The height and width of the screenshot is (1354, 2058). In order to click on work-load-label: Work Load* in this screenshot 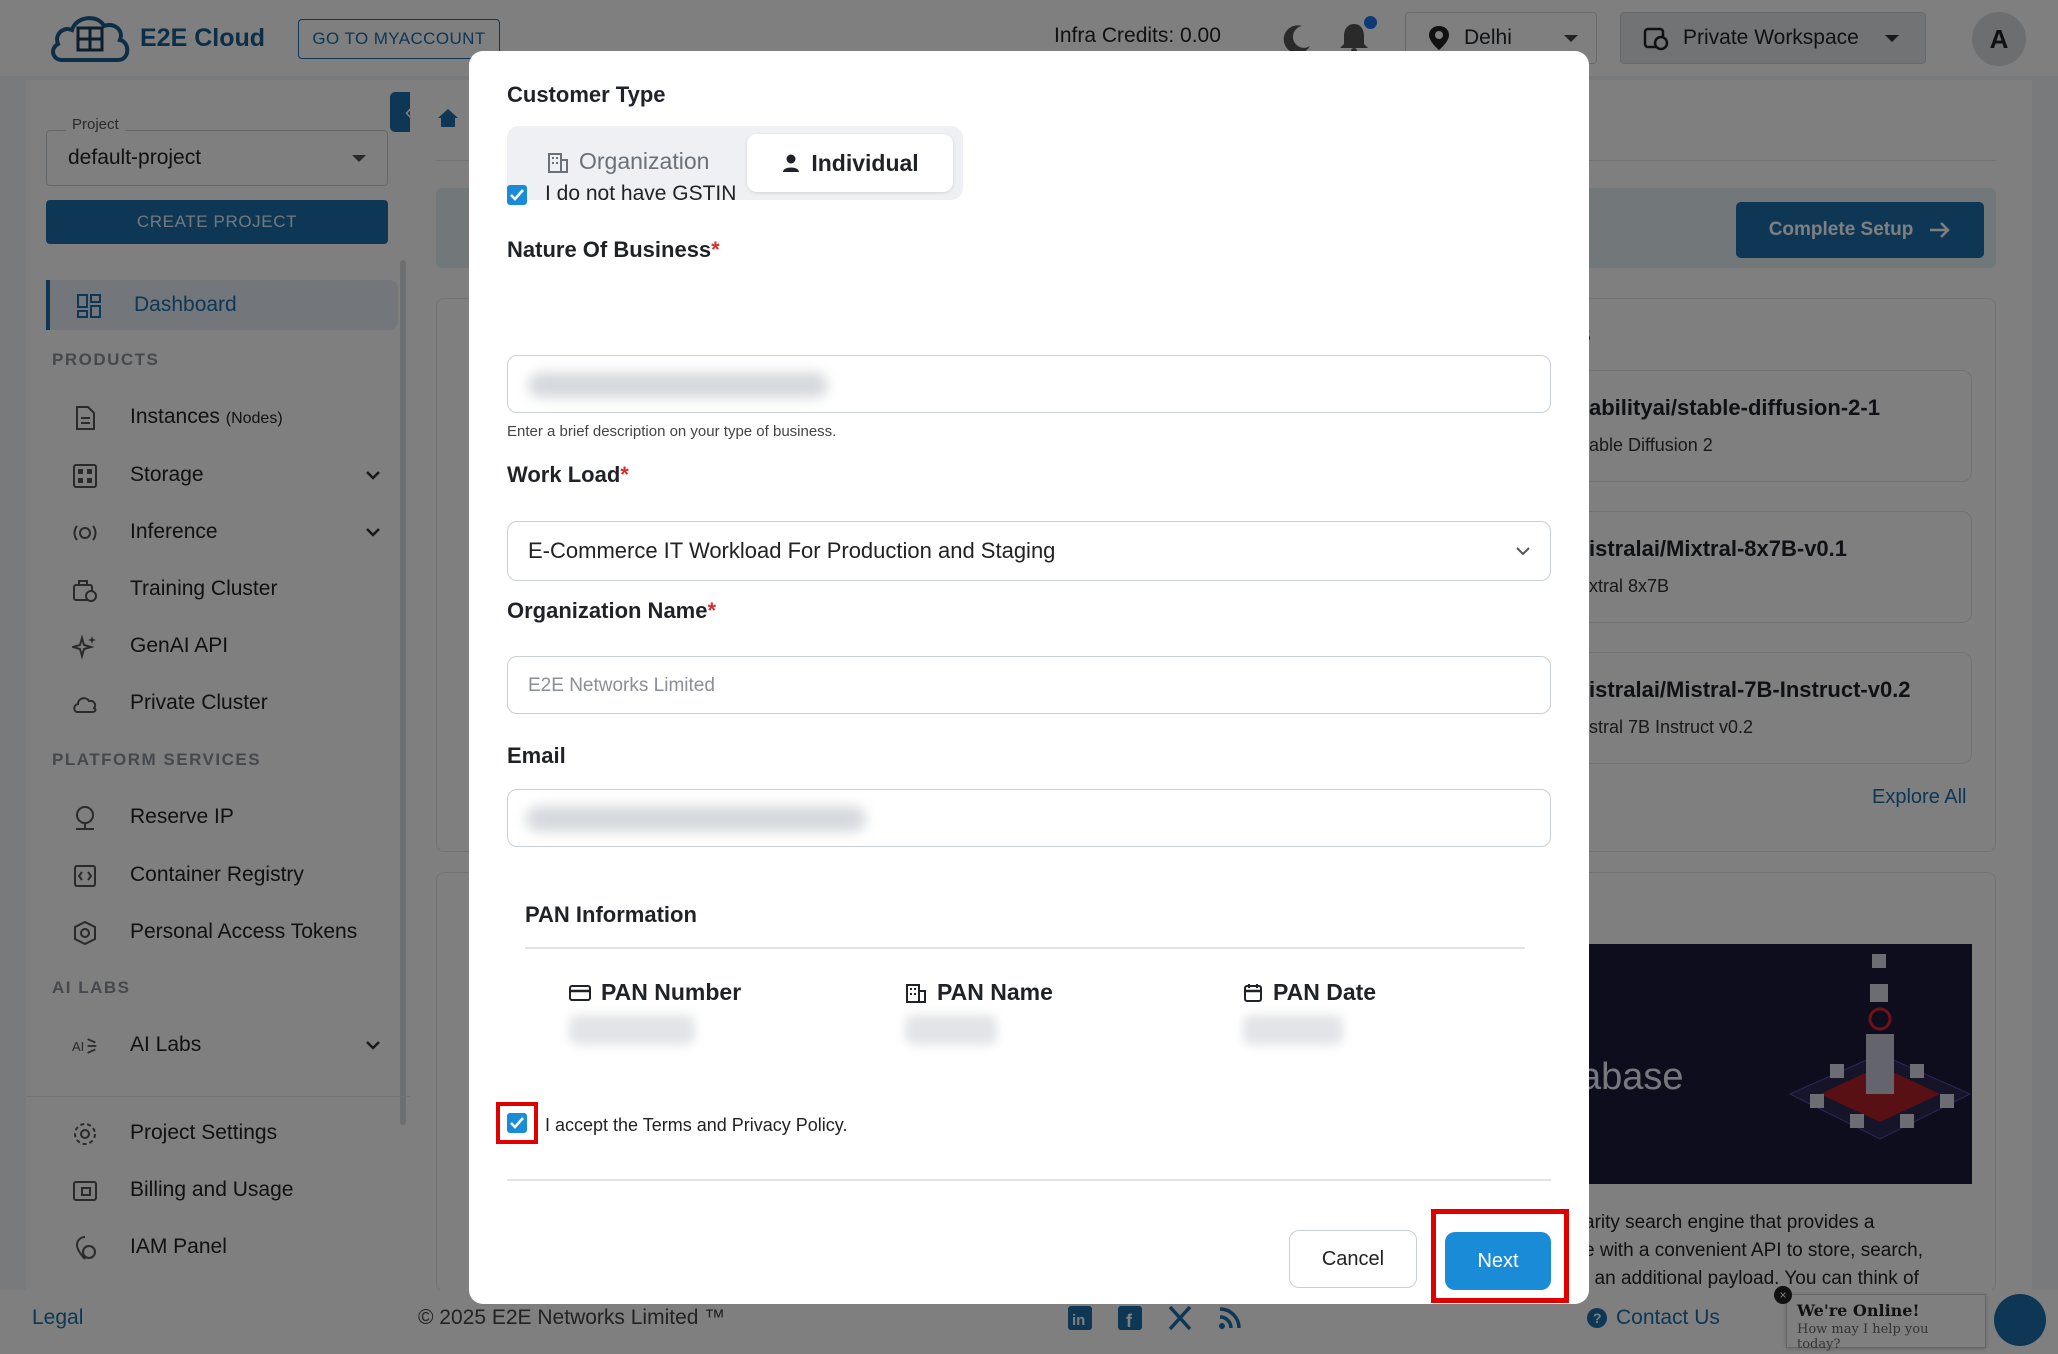, I will do `click(568, 475)`.